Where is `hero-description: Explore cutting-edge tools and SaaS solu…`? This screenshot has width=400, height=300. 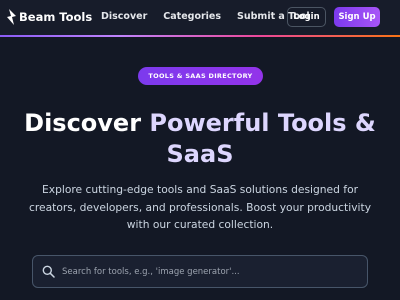 hero-description: Explore cutting-edge tools and SaaS solu… is located at coordinates (200, 207).